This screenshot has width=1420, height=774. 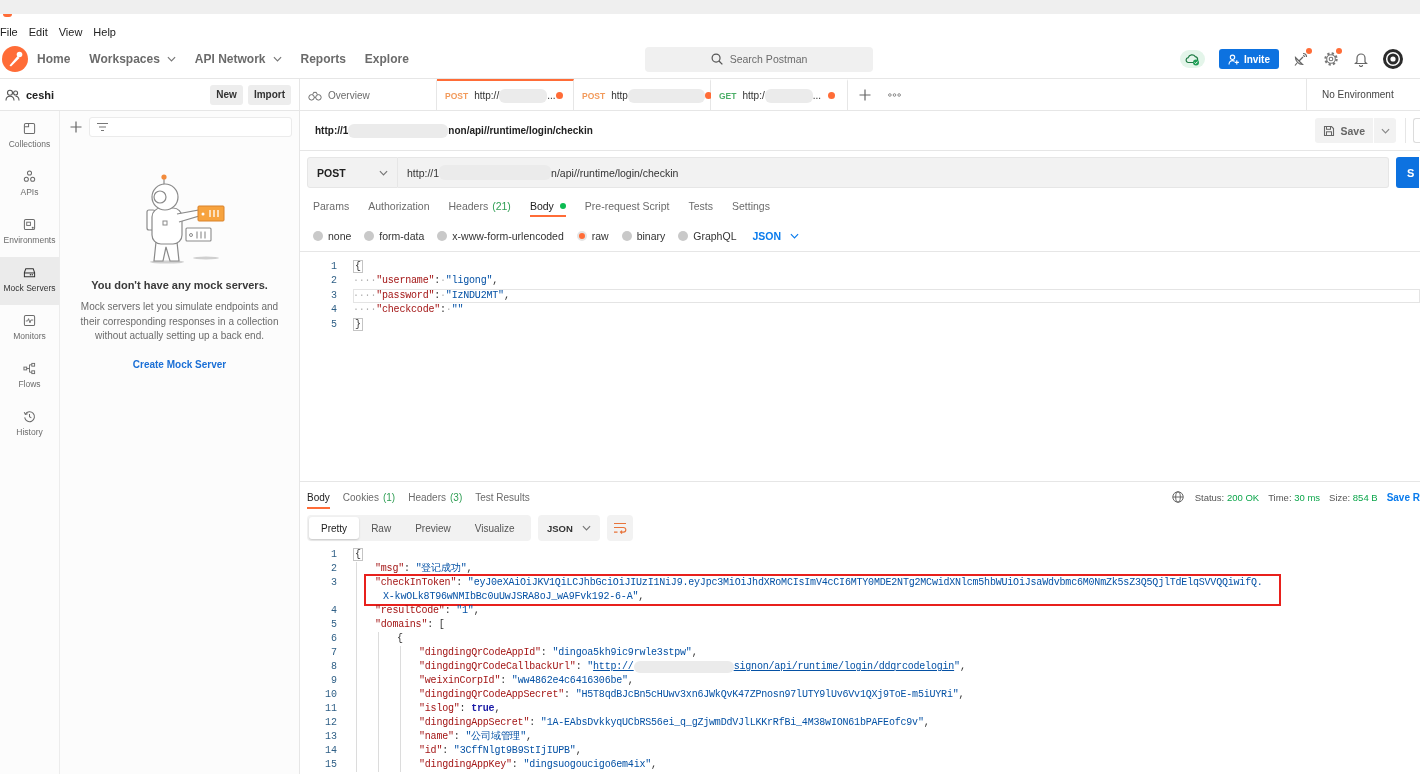 What do you see at coordinates (627, 206) in the screenshot?
I see `request-section-tab: Pre-request Script` at bounding box center [627, 206].